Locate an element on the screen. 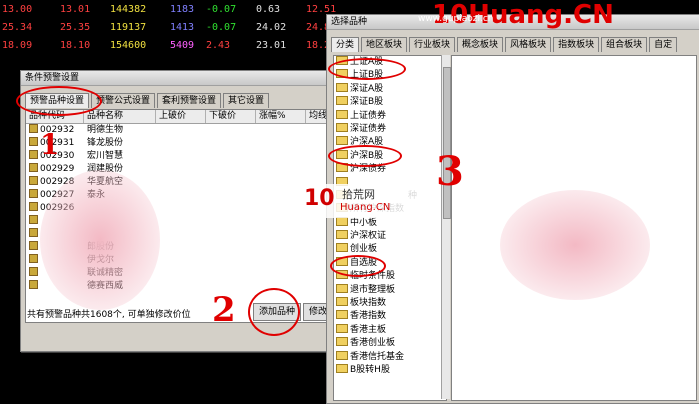 This screenshot has height=404, width=699. category-item: 香港主板 is located at coordinates (390, 330).